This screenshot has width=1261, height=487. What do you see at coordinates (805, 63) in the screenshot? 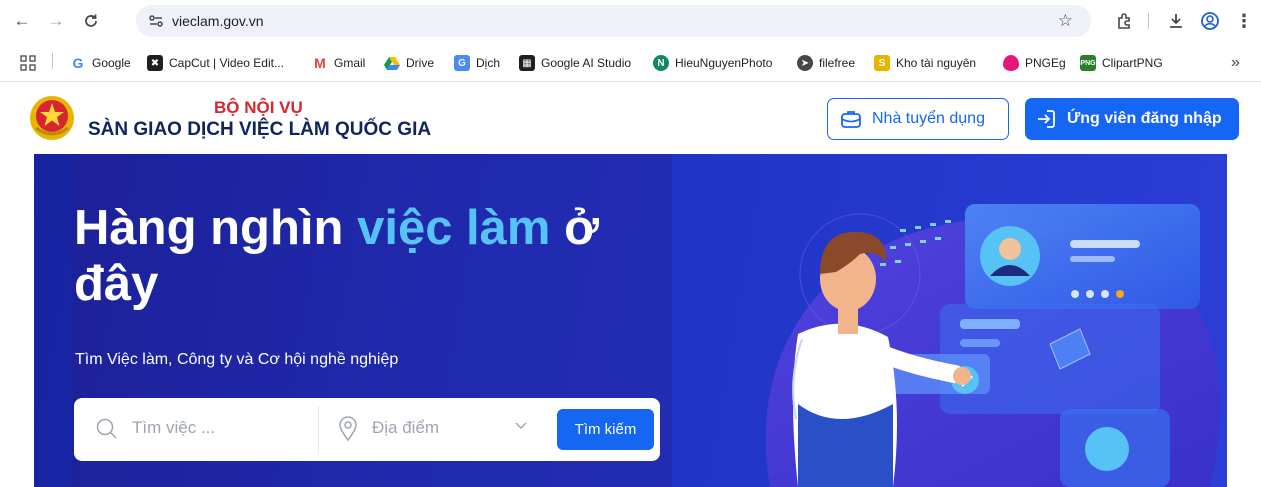
I see `filefree-icon: ➤` at bounding box center [805, 63].